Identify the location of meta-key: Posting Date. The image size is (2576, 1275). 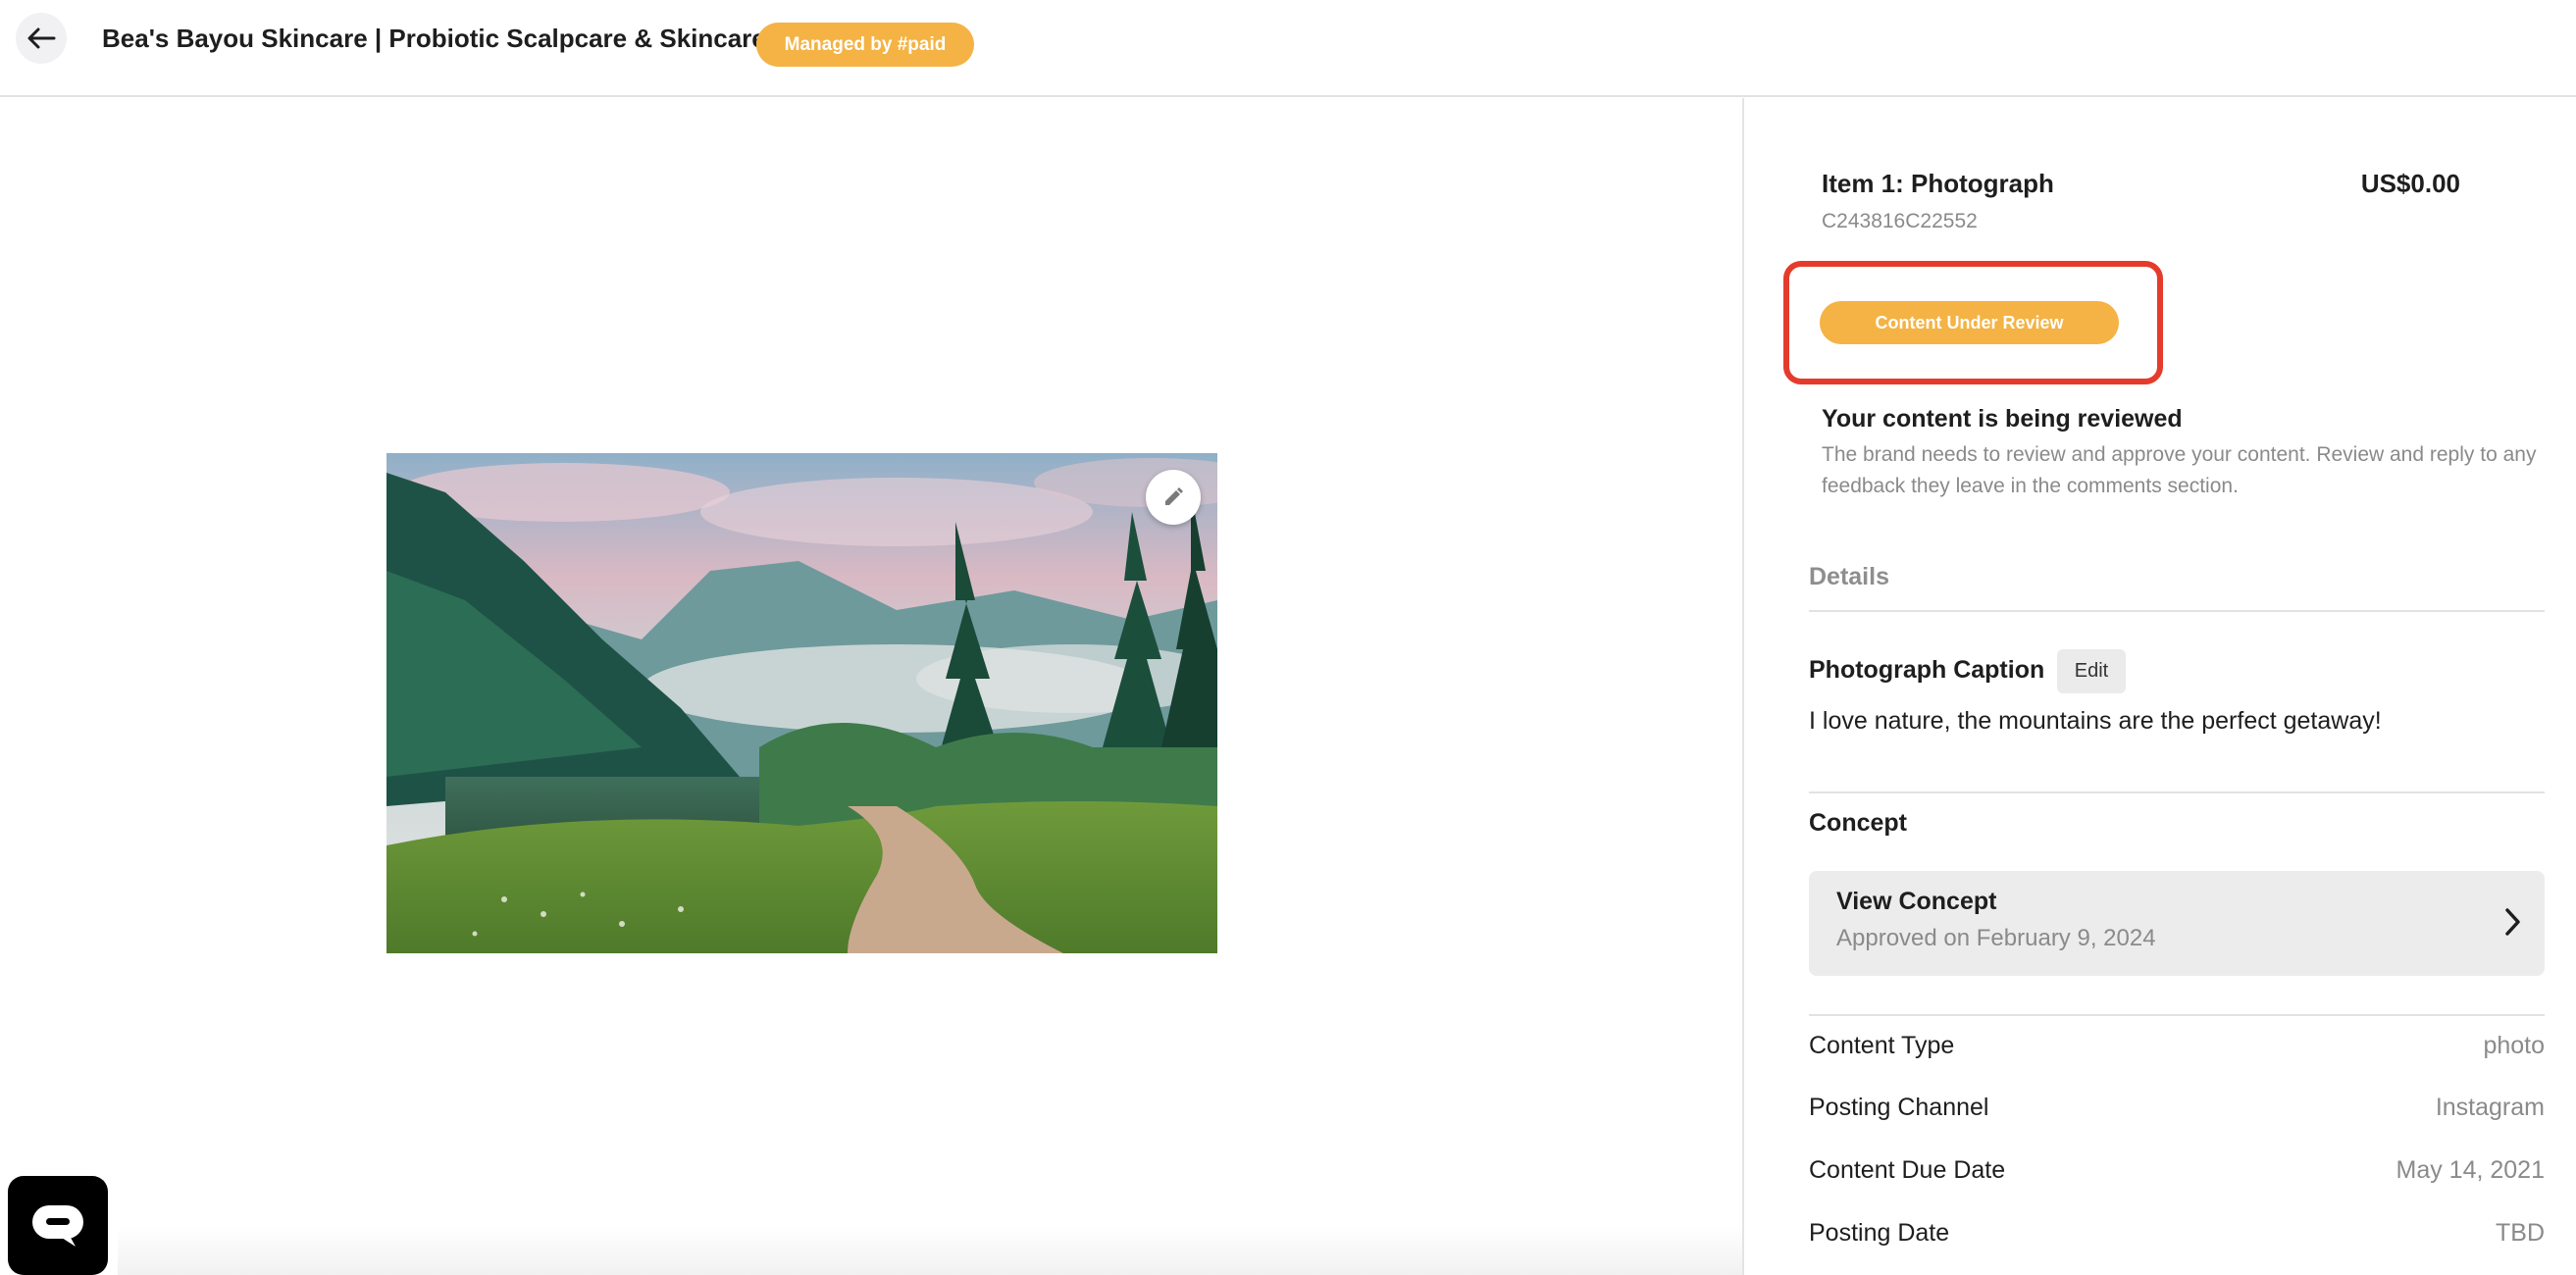
(1879, 1233).